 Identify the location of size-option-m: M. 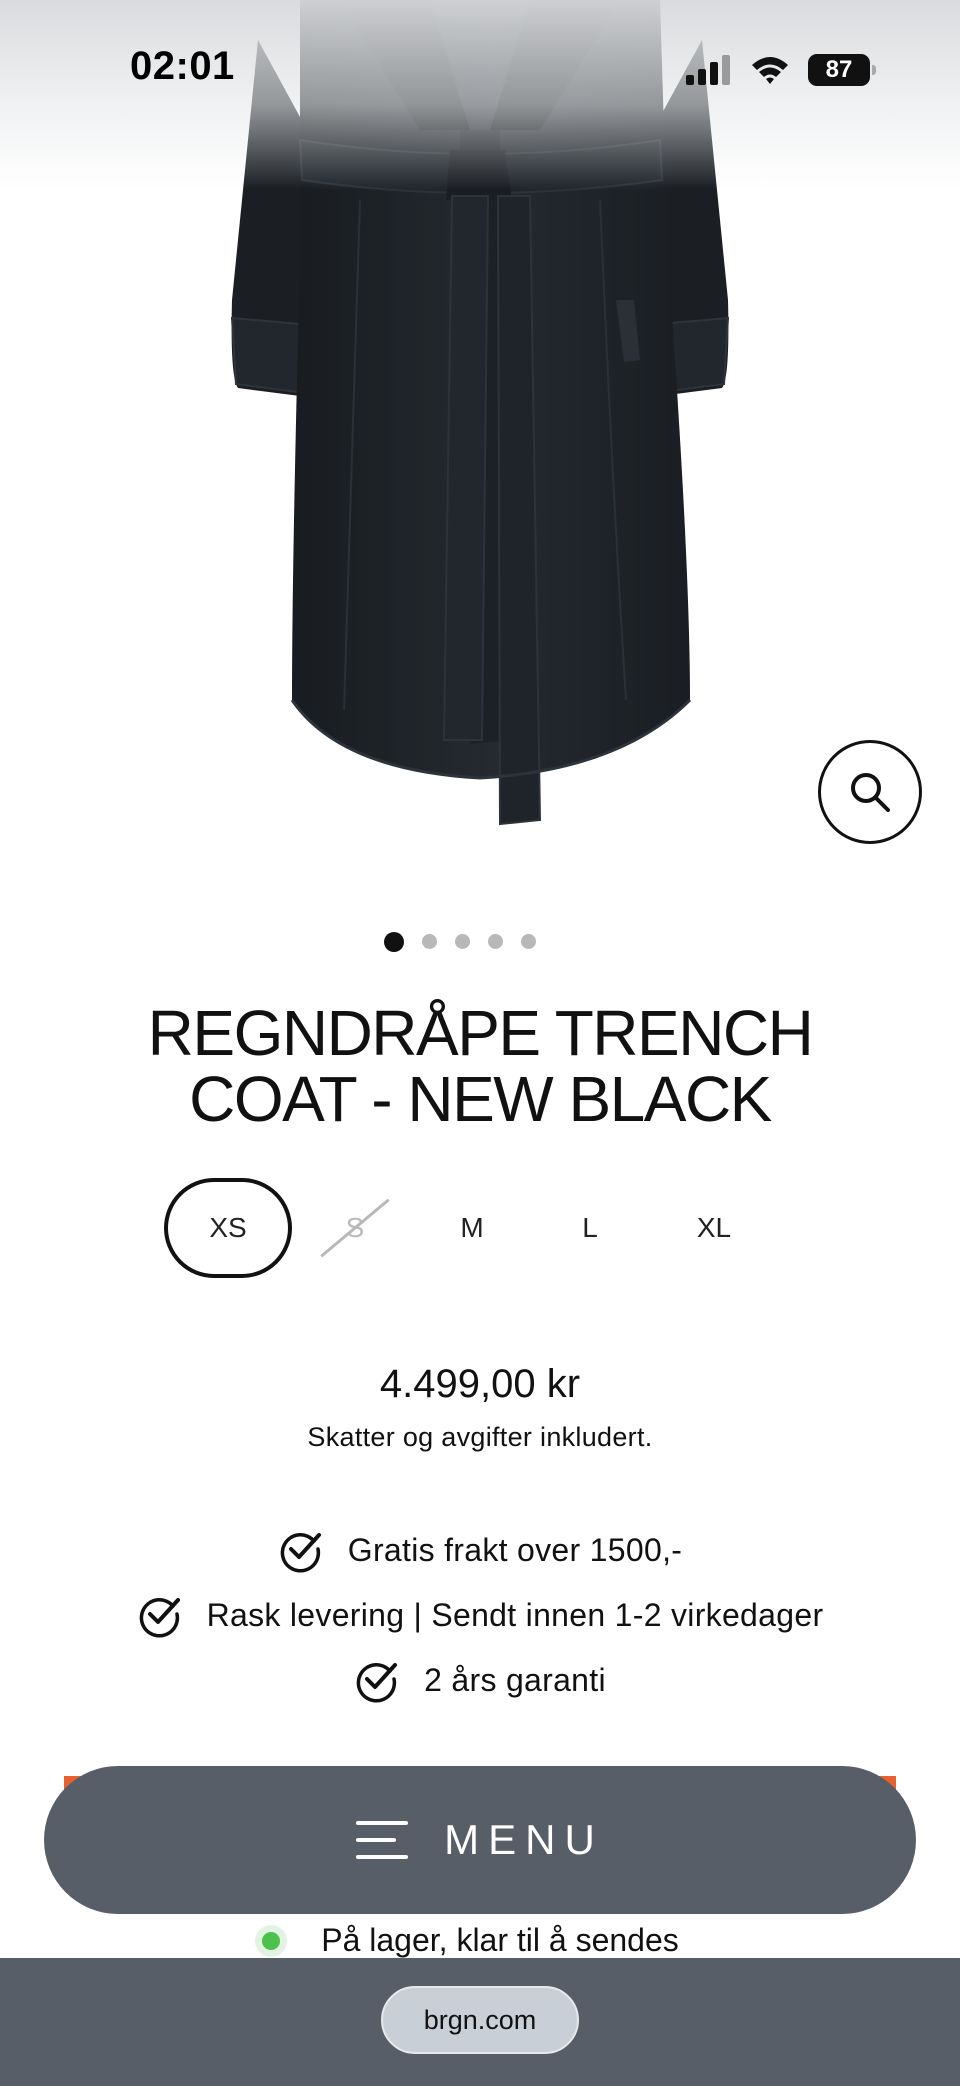
(472, 1228).